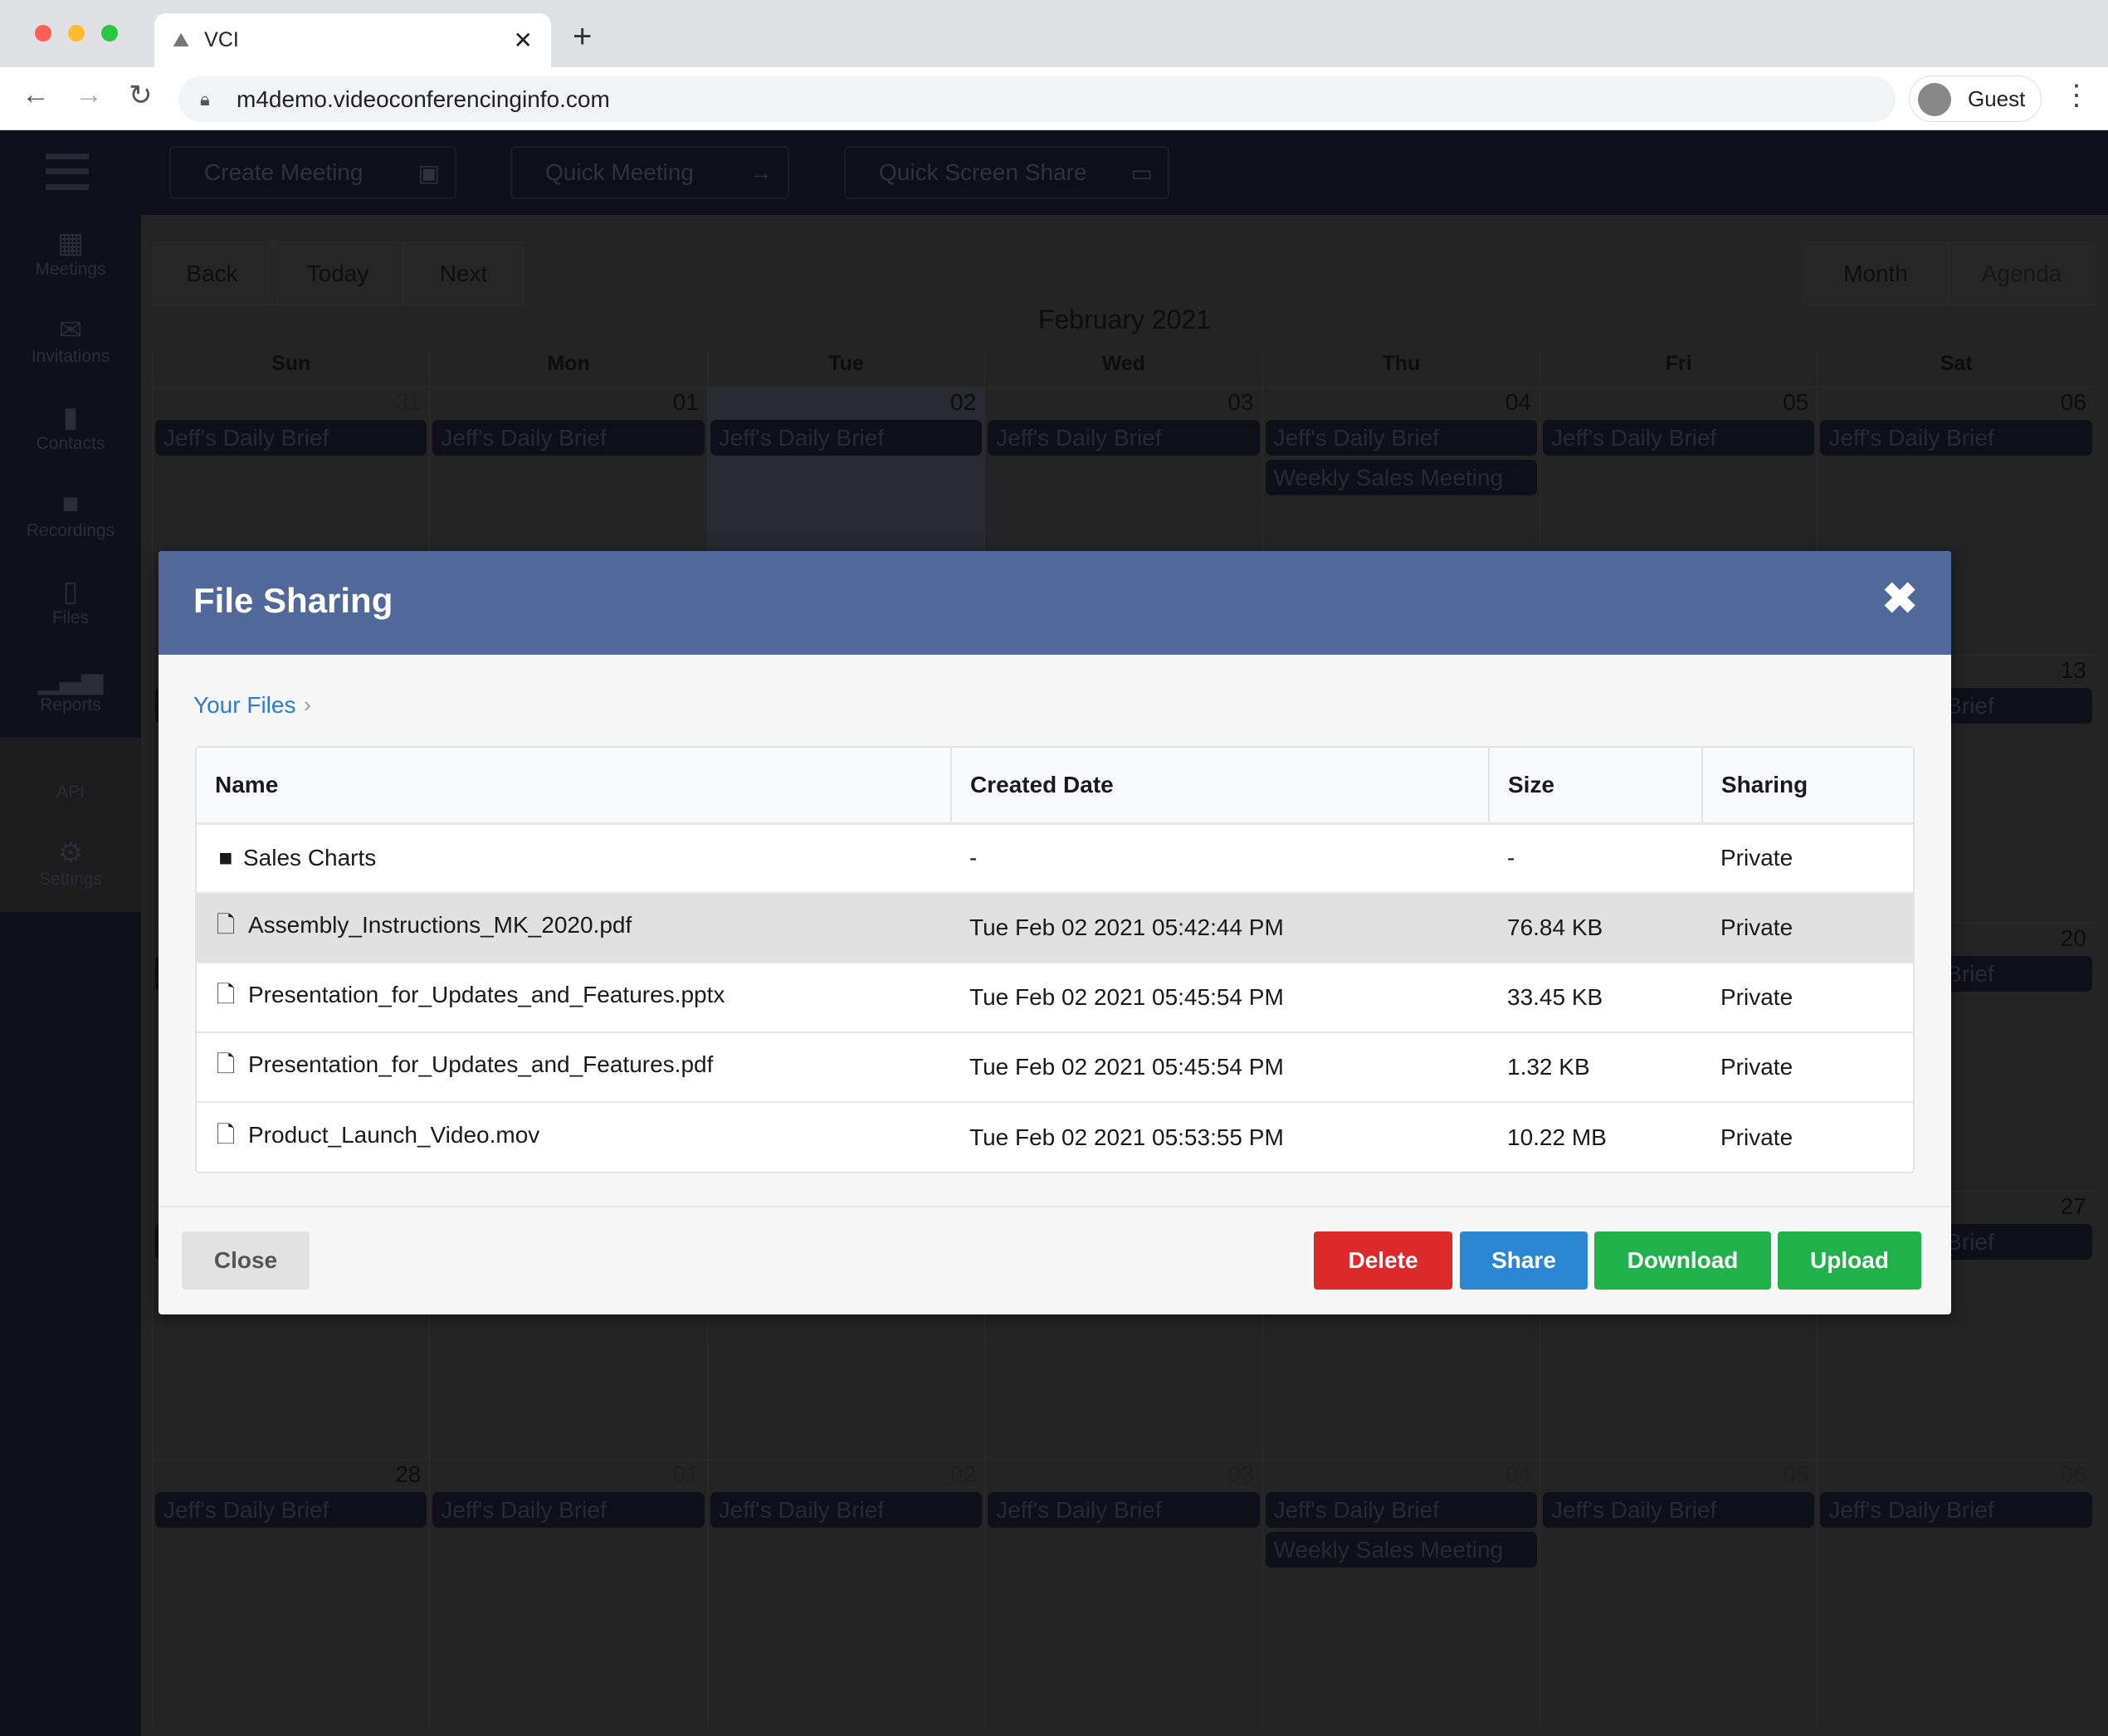  I want to click on chevron-right-icon: ›, so click(307, 704).